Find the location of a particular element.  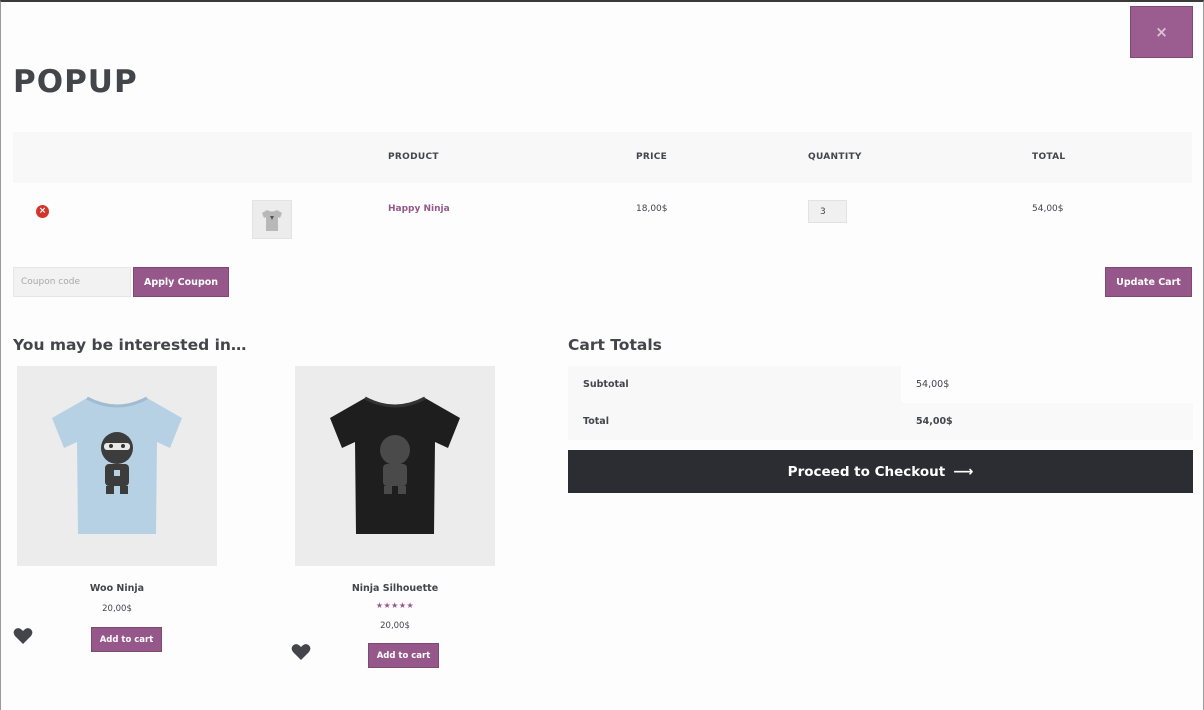

item-total: 54,00$ is located at coordinates (1048, 209).